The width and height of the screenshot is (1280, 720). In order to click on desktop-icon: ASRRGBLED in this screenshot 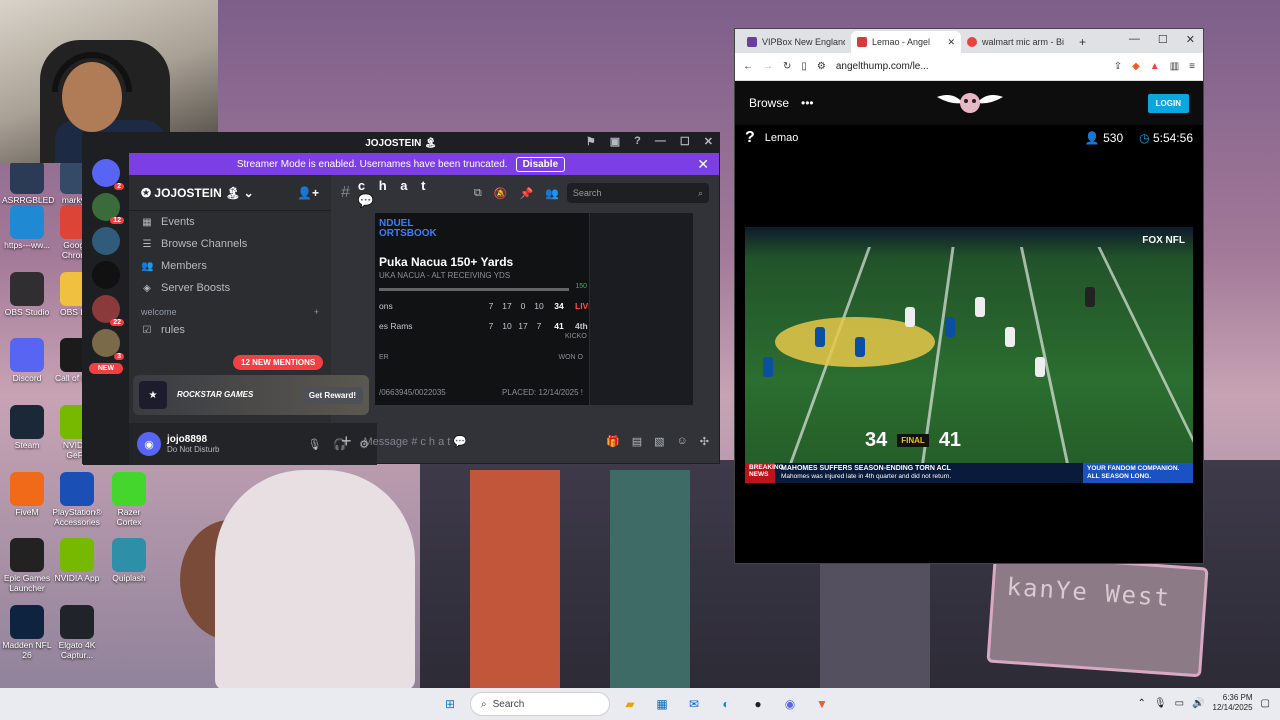, I will do `click(28, 183)`.